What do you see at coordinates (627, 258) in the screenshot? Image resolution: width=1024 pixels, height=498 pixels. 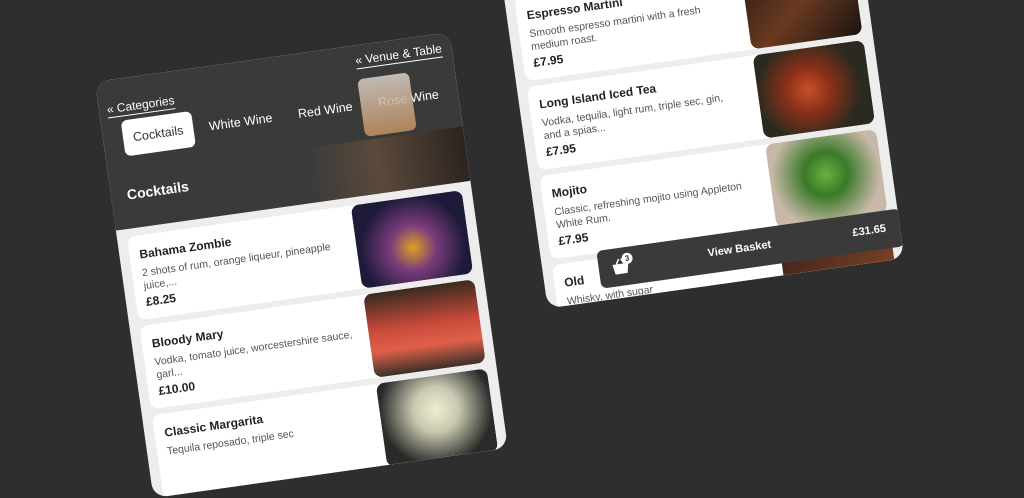 I see `basket-count-badge: 3` at bounding box center [627, 258].